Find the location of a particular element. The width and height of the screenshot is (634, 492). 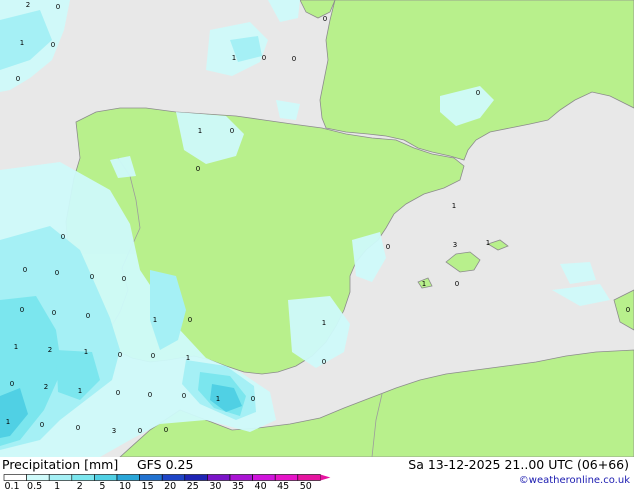

scale-tick-label: 25 is located at coordinates (192, 486).